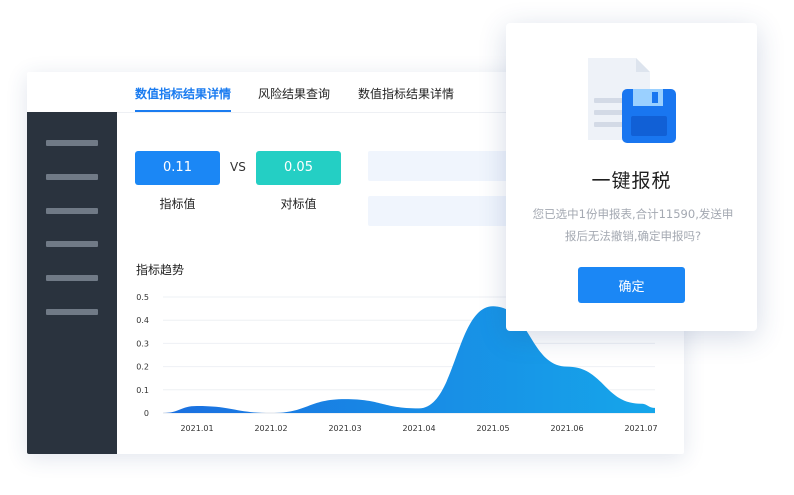  What do you see at coordinates (142, 367) in the screenshot?
I see `y-tick-label: 0.2` at bounding box center [142, 367].